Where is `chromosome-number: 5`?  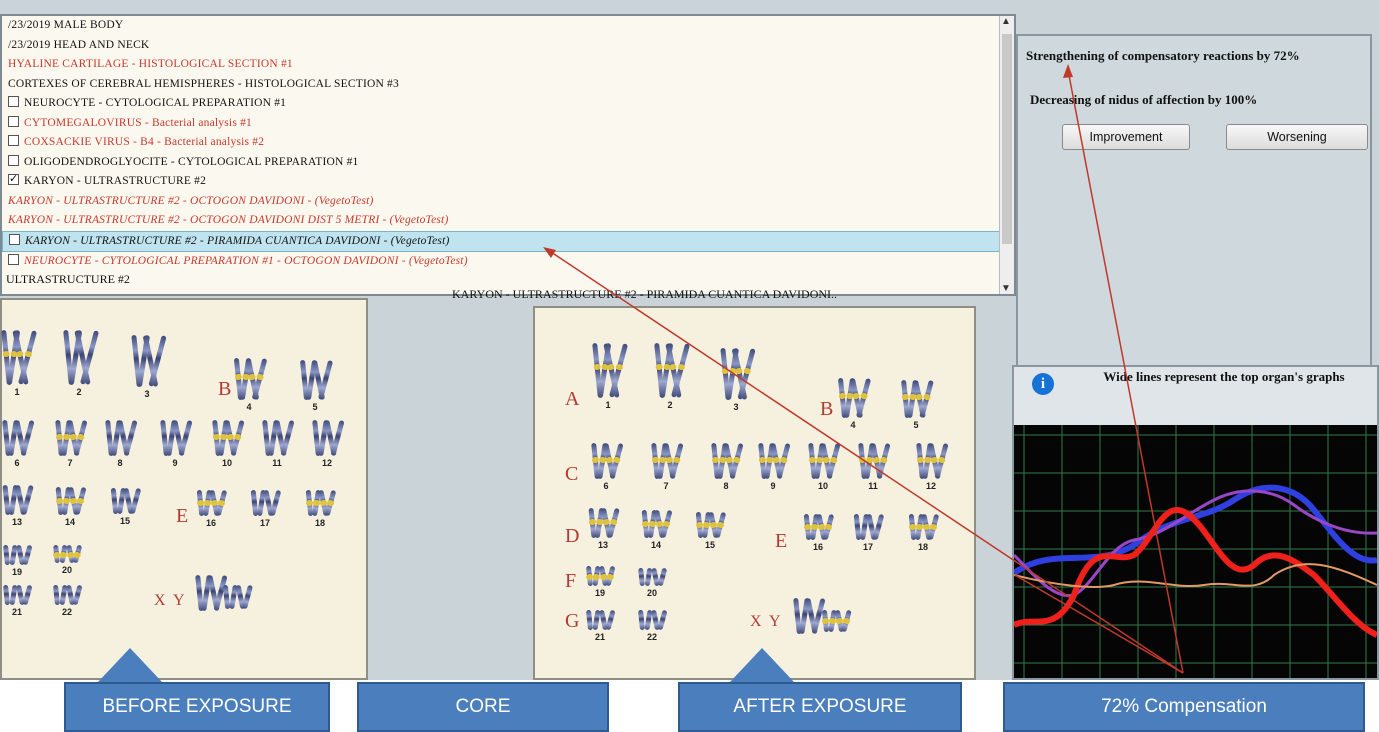
chromosome-number: 5 is located at coordinates (315, 407).